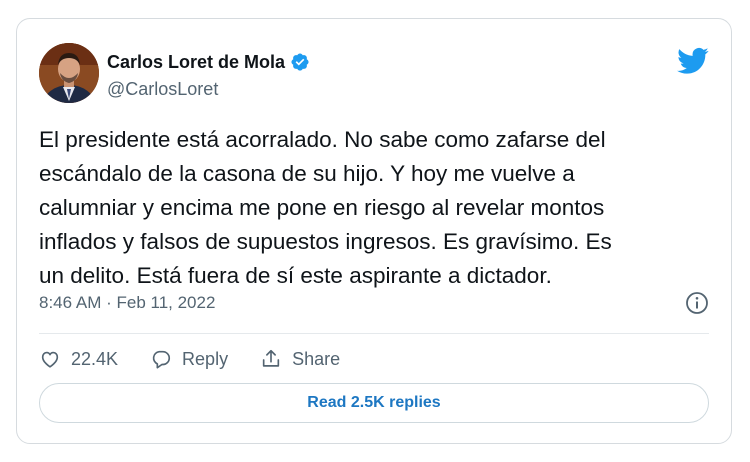  I want to click on reply-label: Reply, so click(205, 358).